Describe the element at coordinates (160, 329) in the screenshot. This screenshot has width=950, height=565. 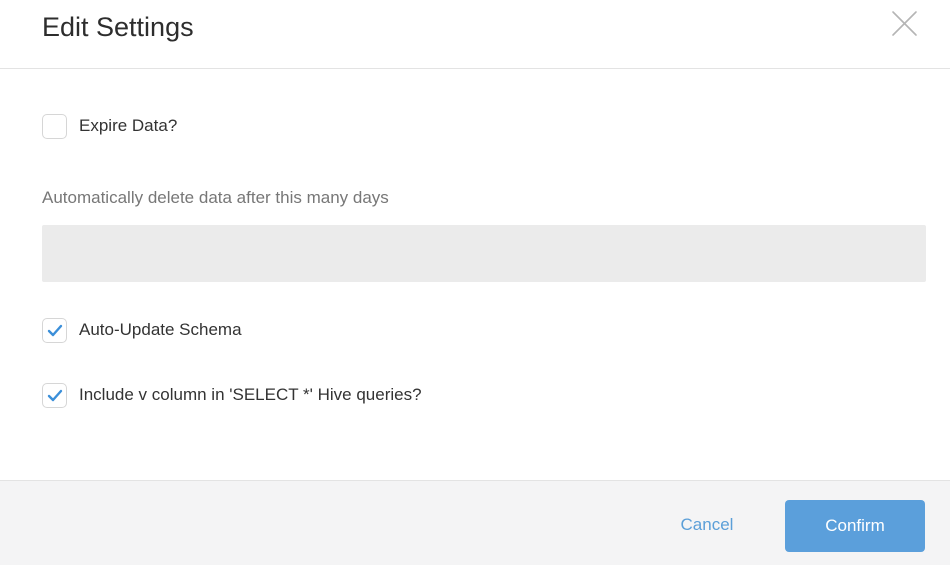
I see `auto-update-schema-label: Auto-Update Schema` at that location.